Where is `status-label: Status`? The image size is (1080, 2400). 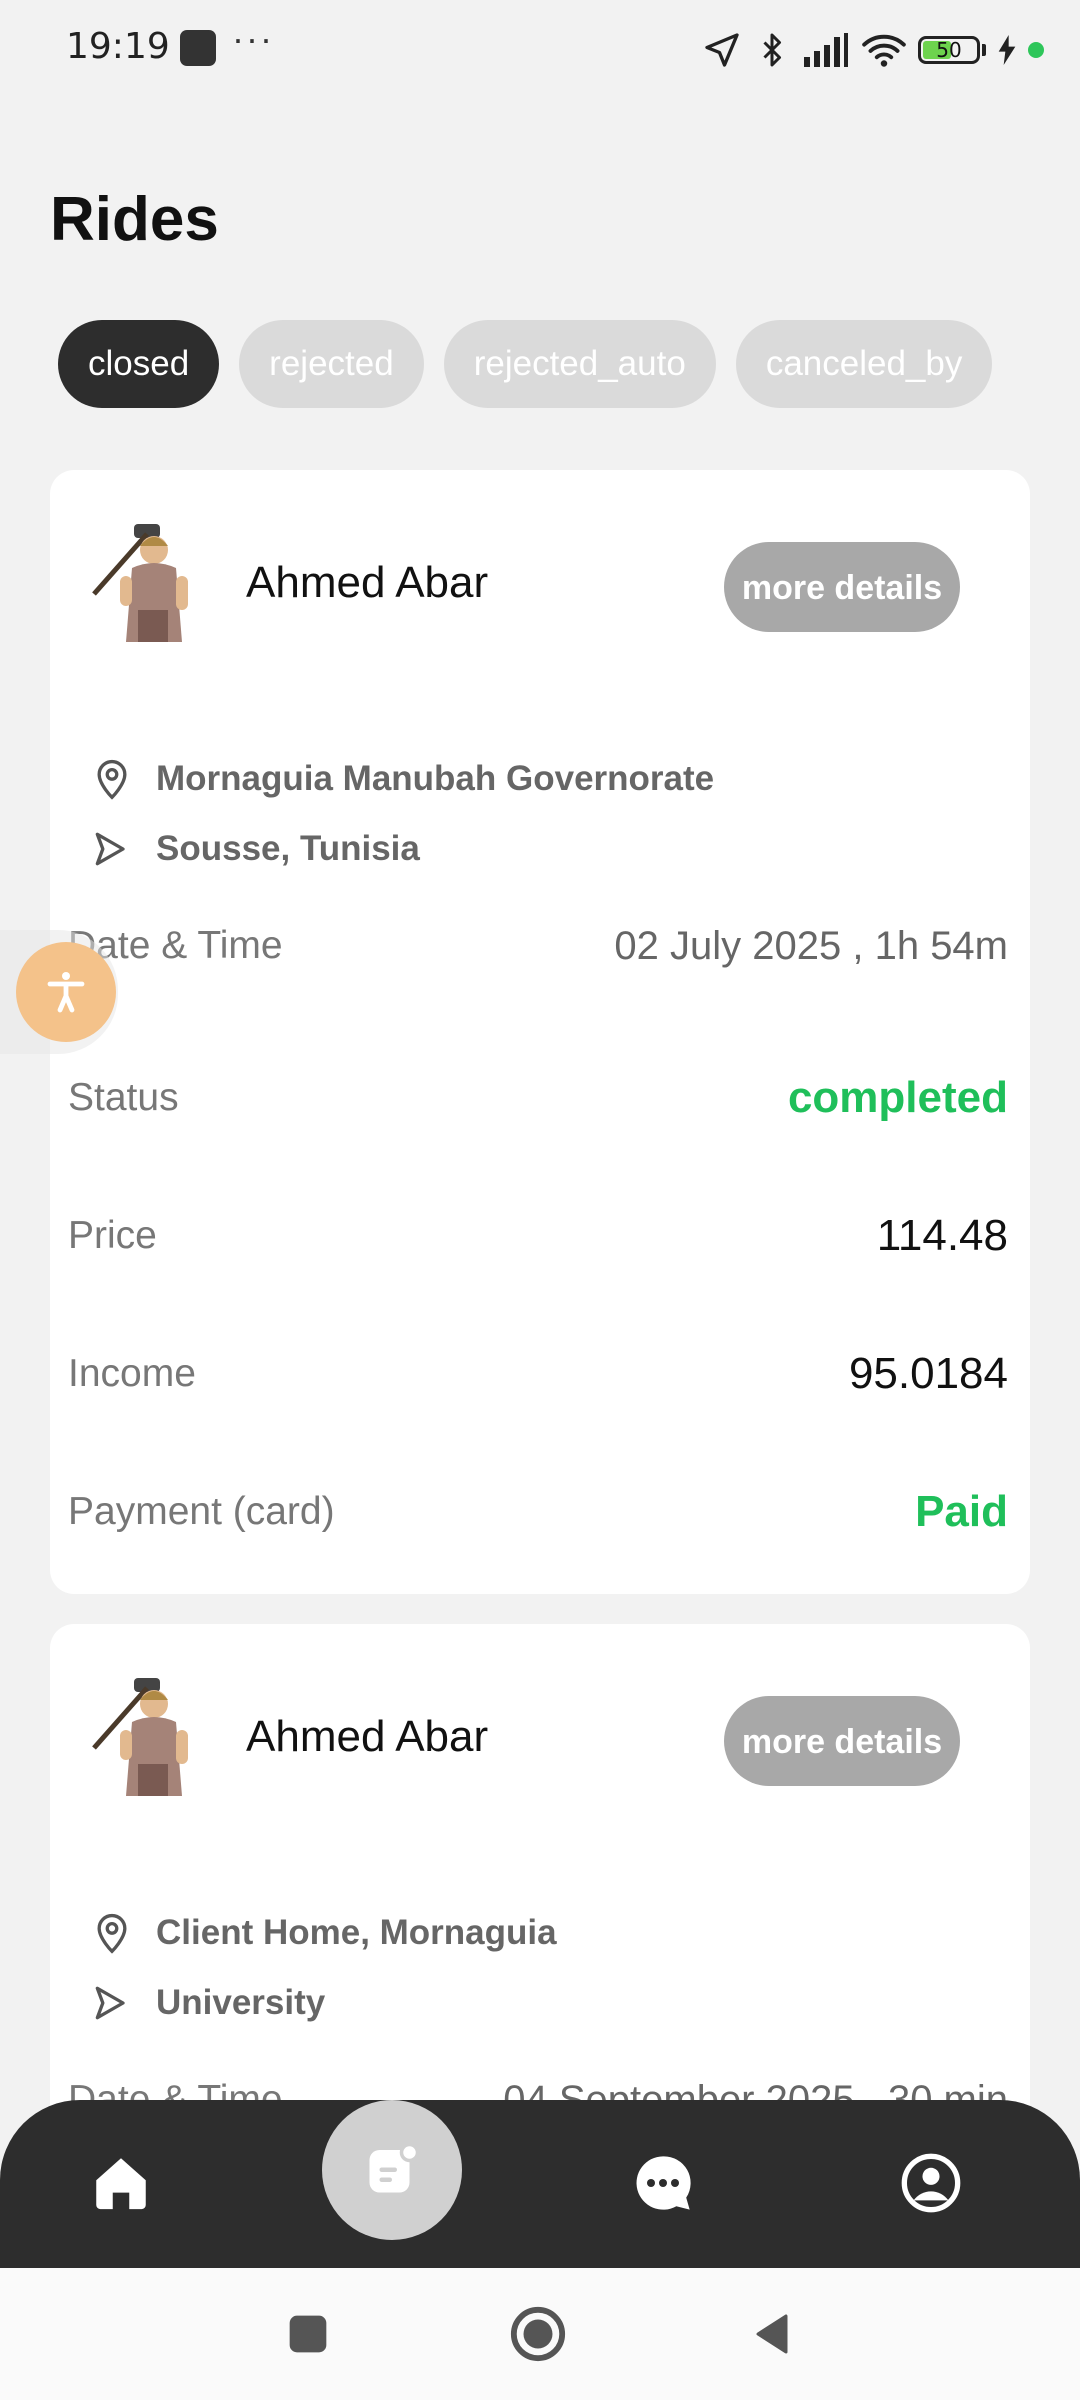
status-label: Status is located at coordinates (123, 1097).